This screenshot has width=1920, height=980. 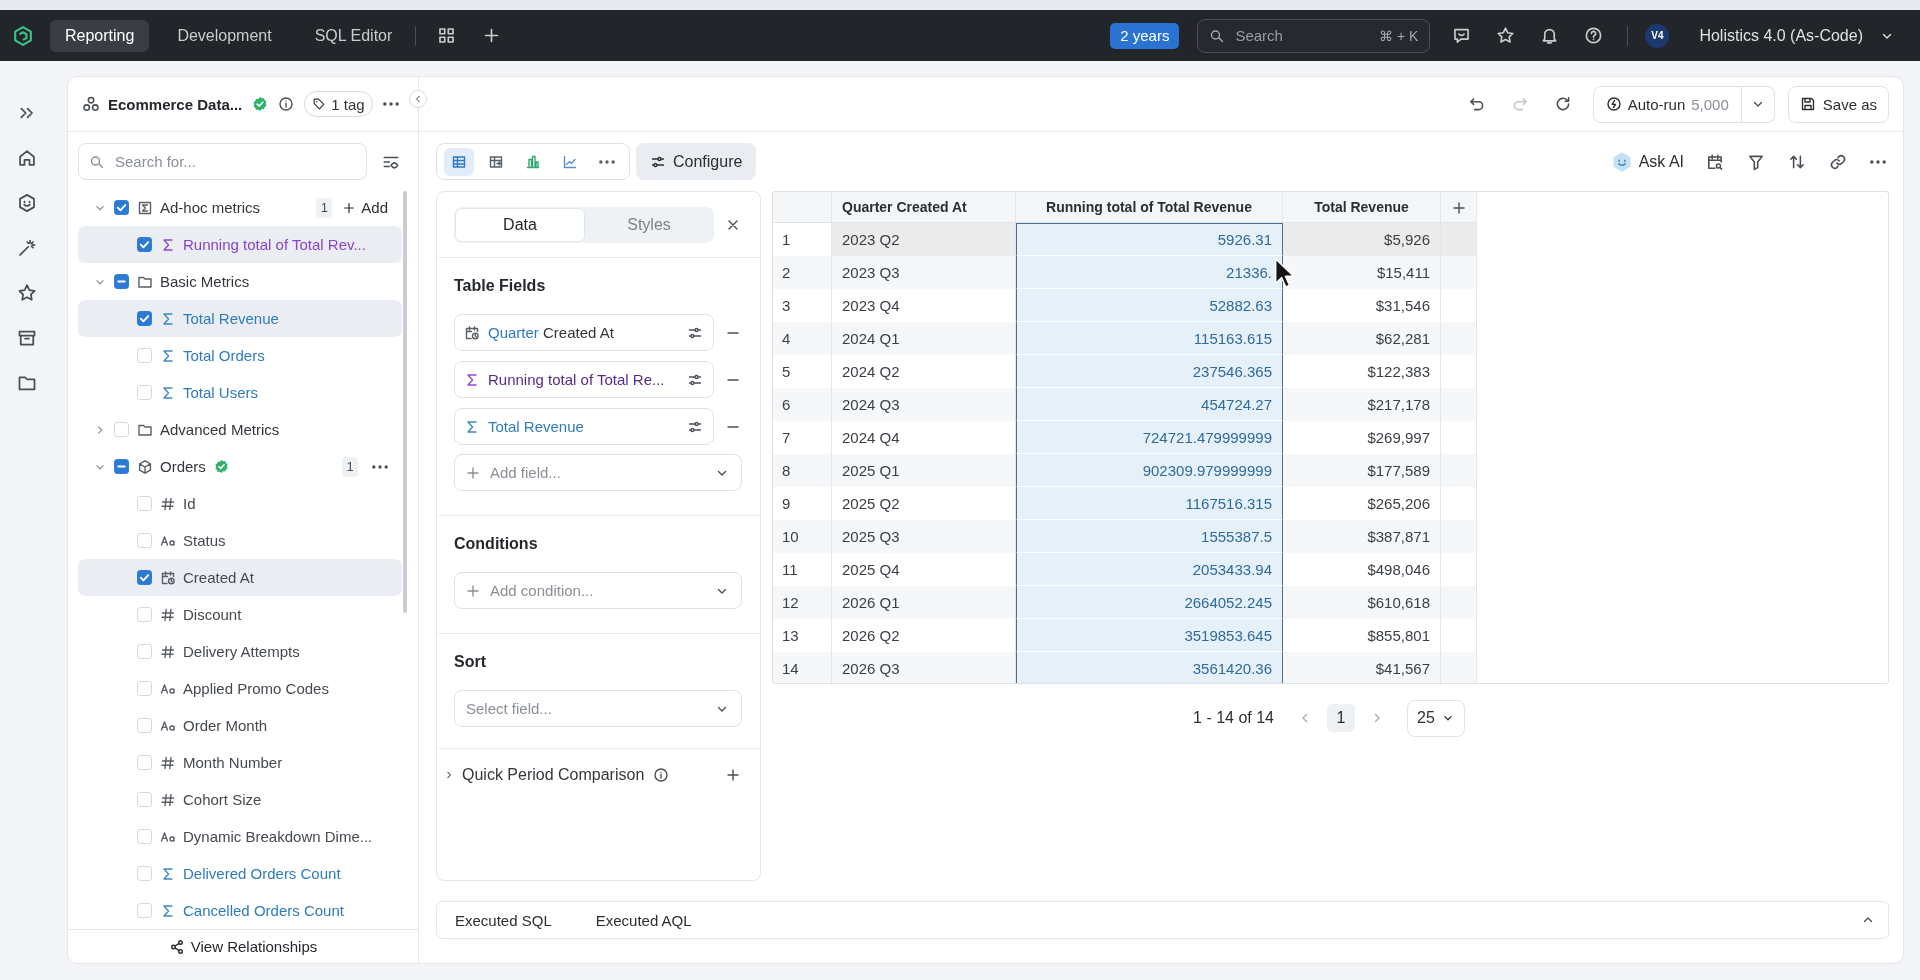 What do you see at coordinates (1797, 35) in the screenshot?
I see `workspace-switcher: Holistics 4.0 (As-Code)` at bounding box center [1797, 35].